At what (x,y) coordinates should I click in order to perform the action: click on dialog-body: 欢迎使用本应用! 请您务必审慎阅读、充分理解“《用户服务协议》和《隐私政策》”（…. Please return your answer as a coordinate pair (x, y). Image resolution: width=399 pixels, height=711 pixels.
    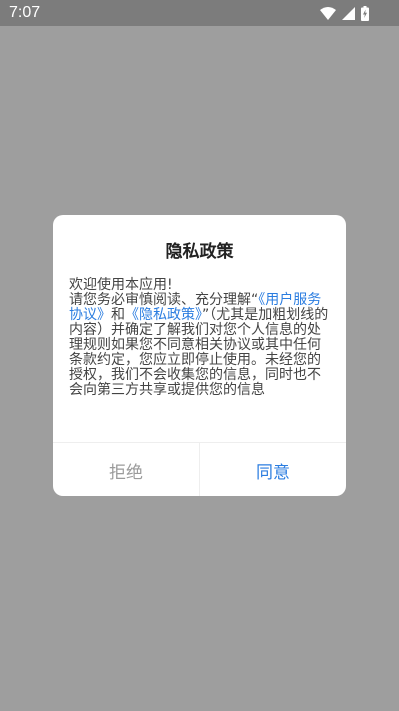
    Looking at the image, I should click on (200, 338).